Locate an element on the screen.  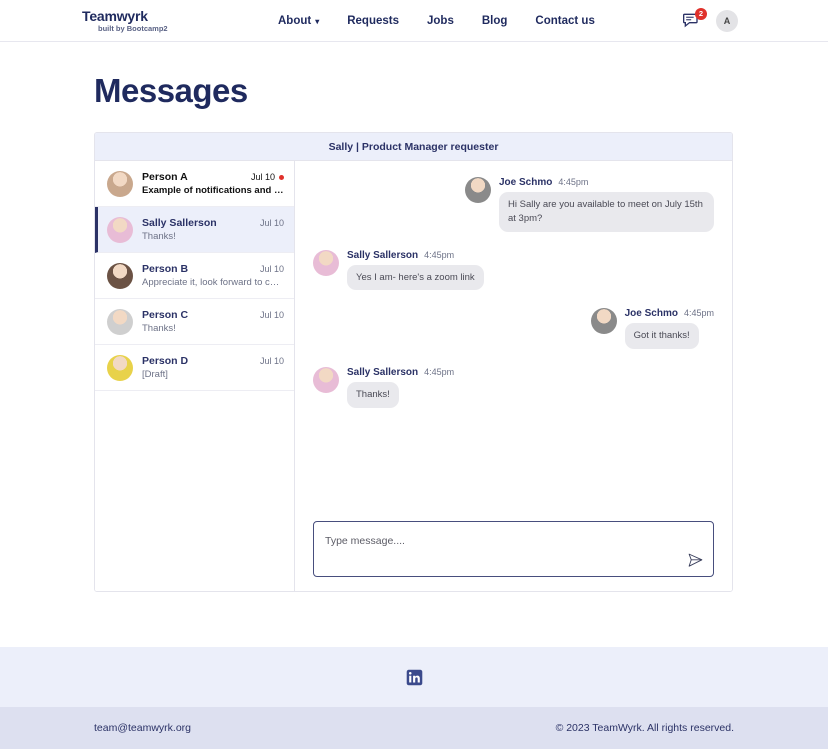
nav-link-requests: Requests is located at coordinates (373, 21).